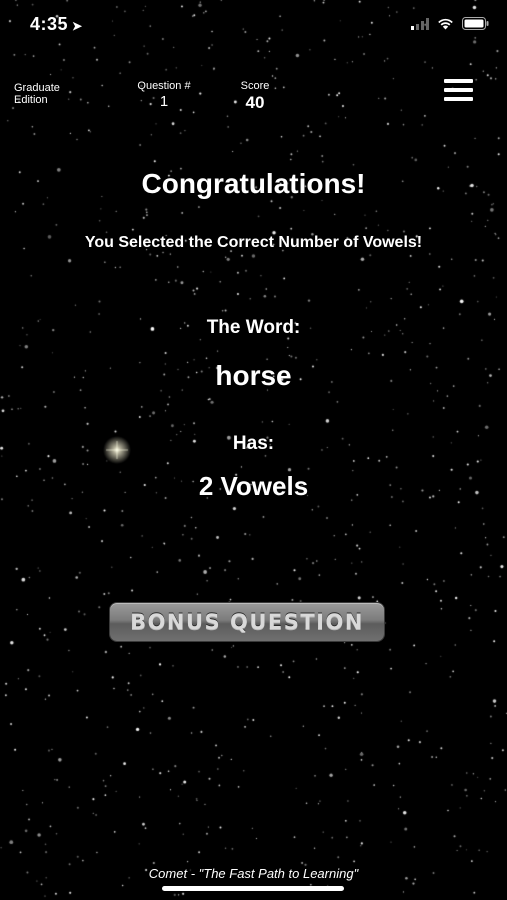 This screenshot has height=900, width=507. I want to click on home-indicator, so click(253, 888).